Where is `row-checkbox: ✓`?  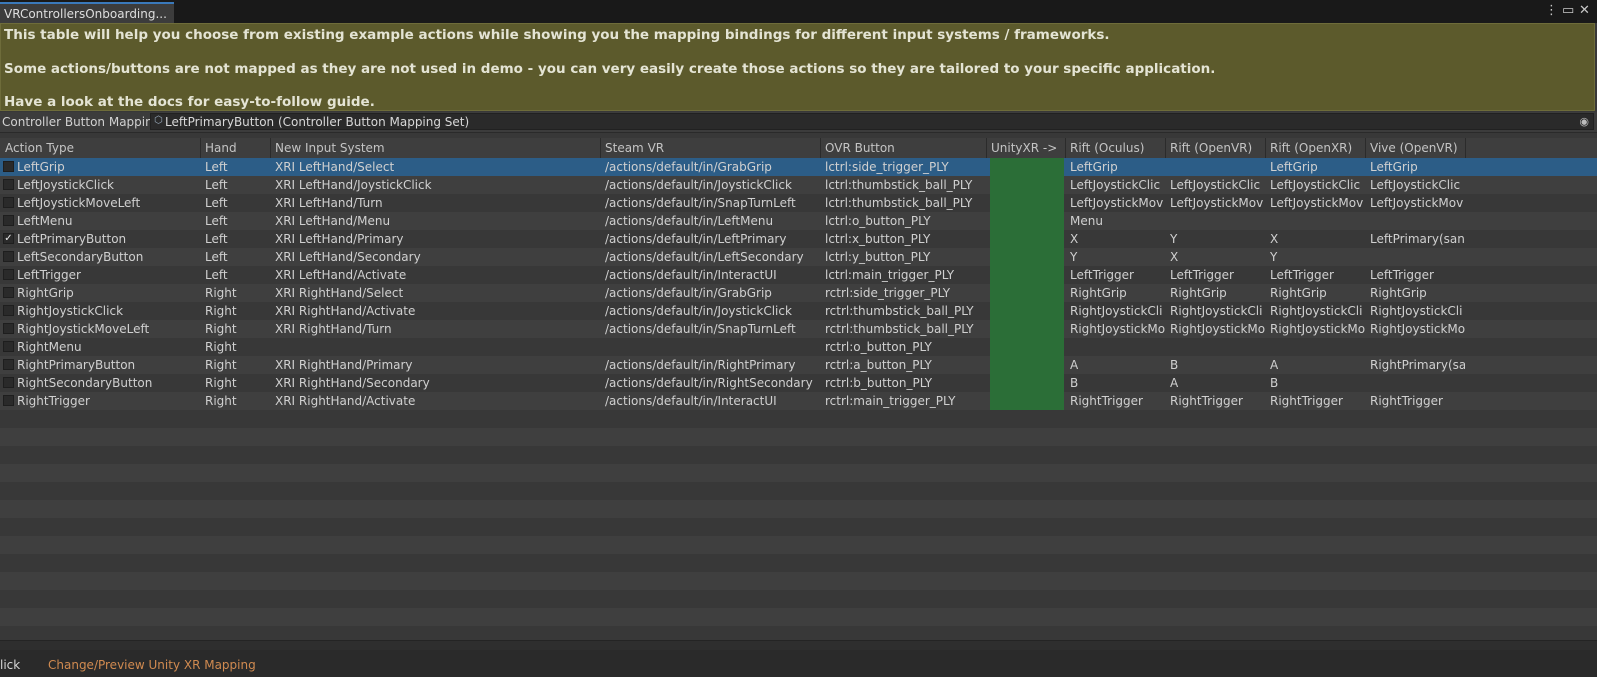
row-checkbox: ✓ is located at coordinates (8, 238).